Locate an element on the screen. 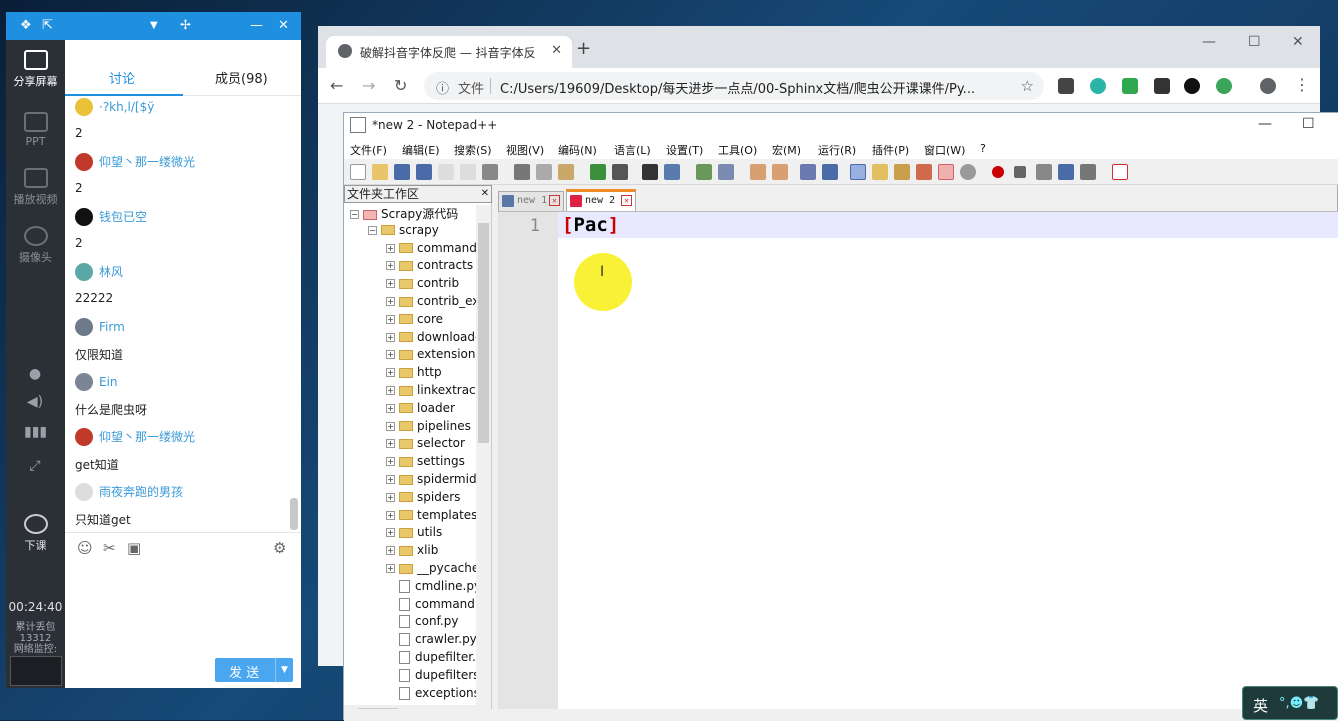  menu-tools: 工具(O) is located at coordinates (737, 150).